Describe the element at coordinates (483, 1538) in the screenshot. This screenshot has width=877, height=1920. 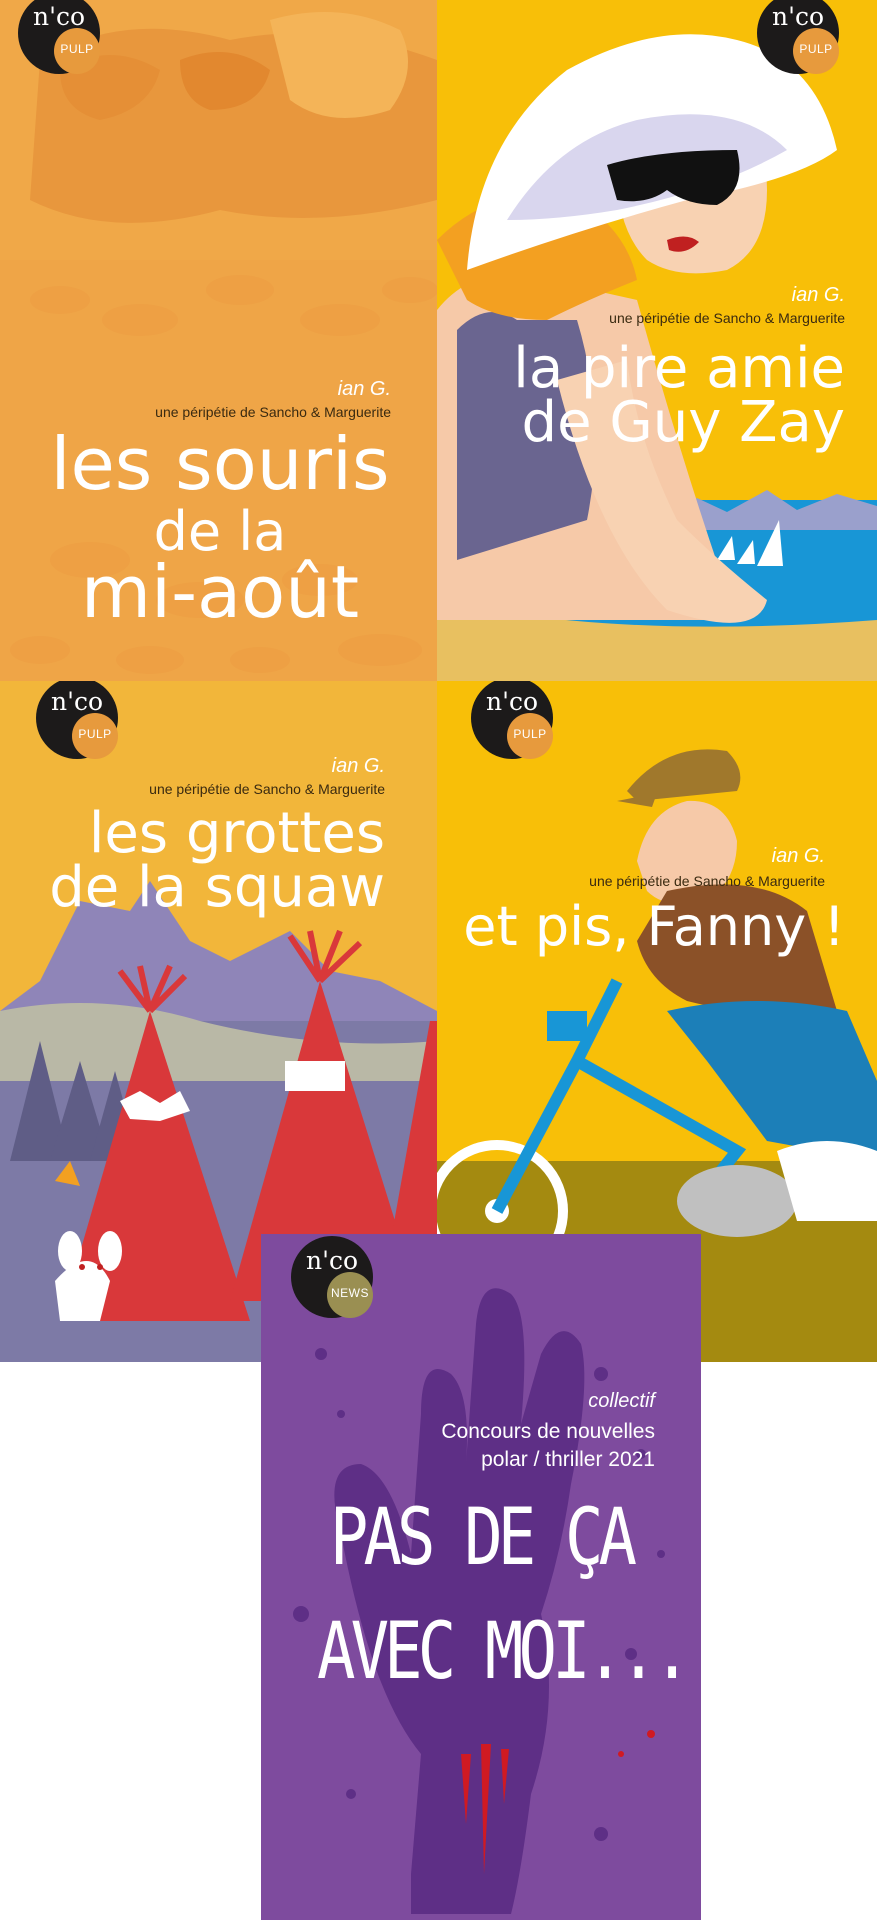
I see `cover-title-line-1: PAS DE ÇA` at that location.